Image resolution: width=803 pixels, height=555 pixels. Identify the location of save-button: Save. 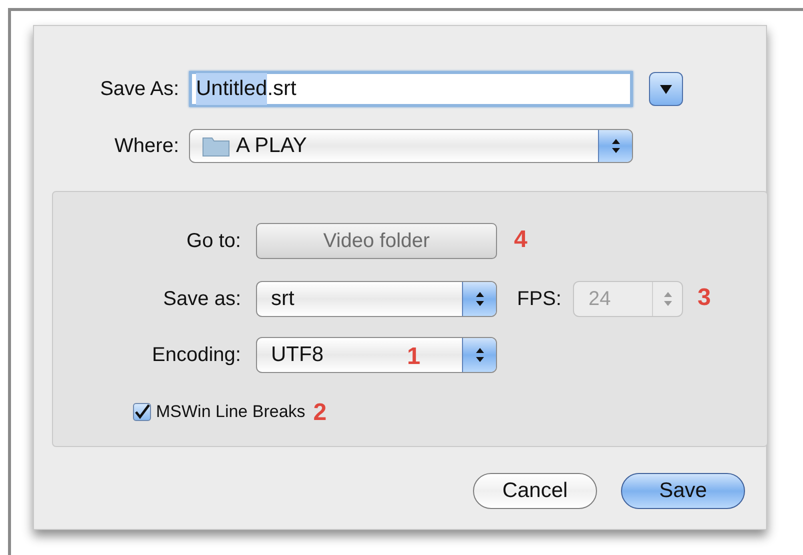
(683, 491).